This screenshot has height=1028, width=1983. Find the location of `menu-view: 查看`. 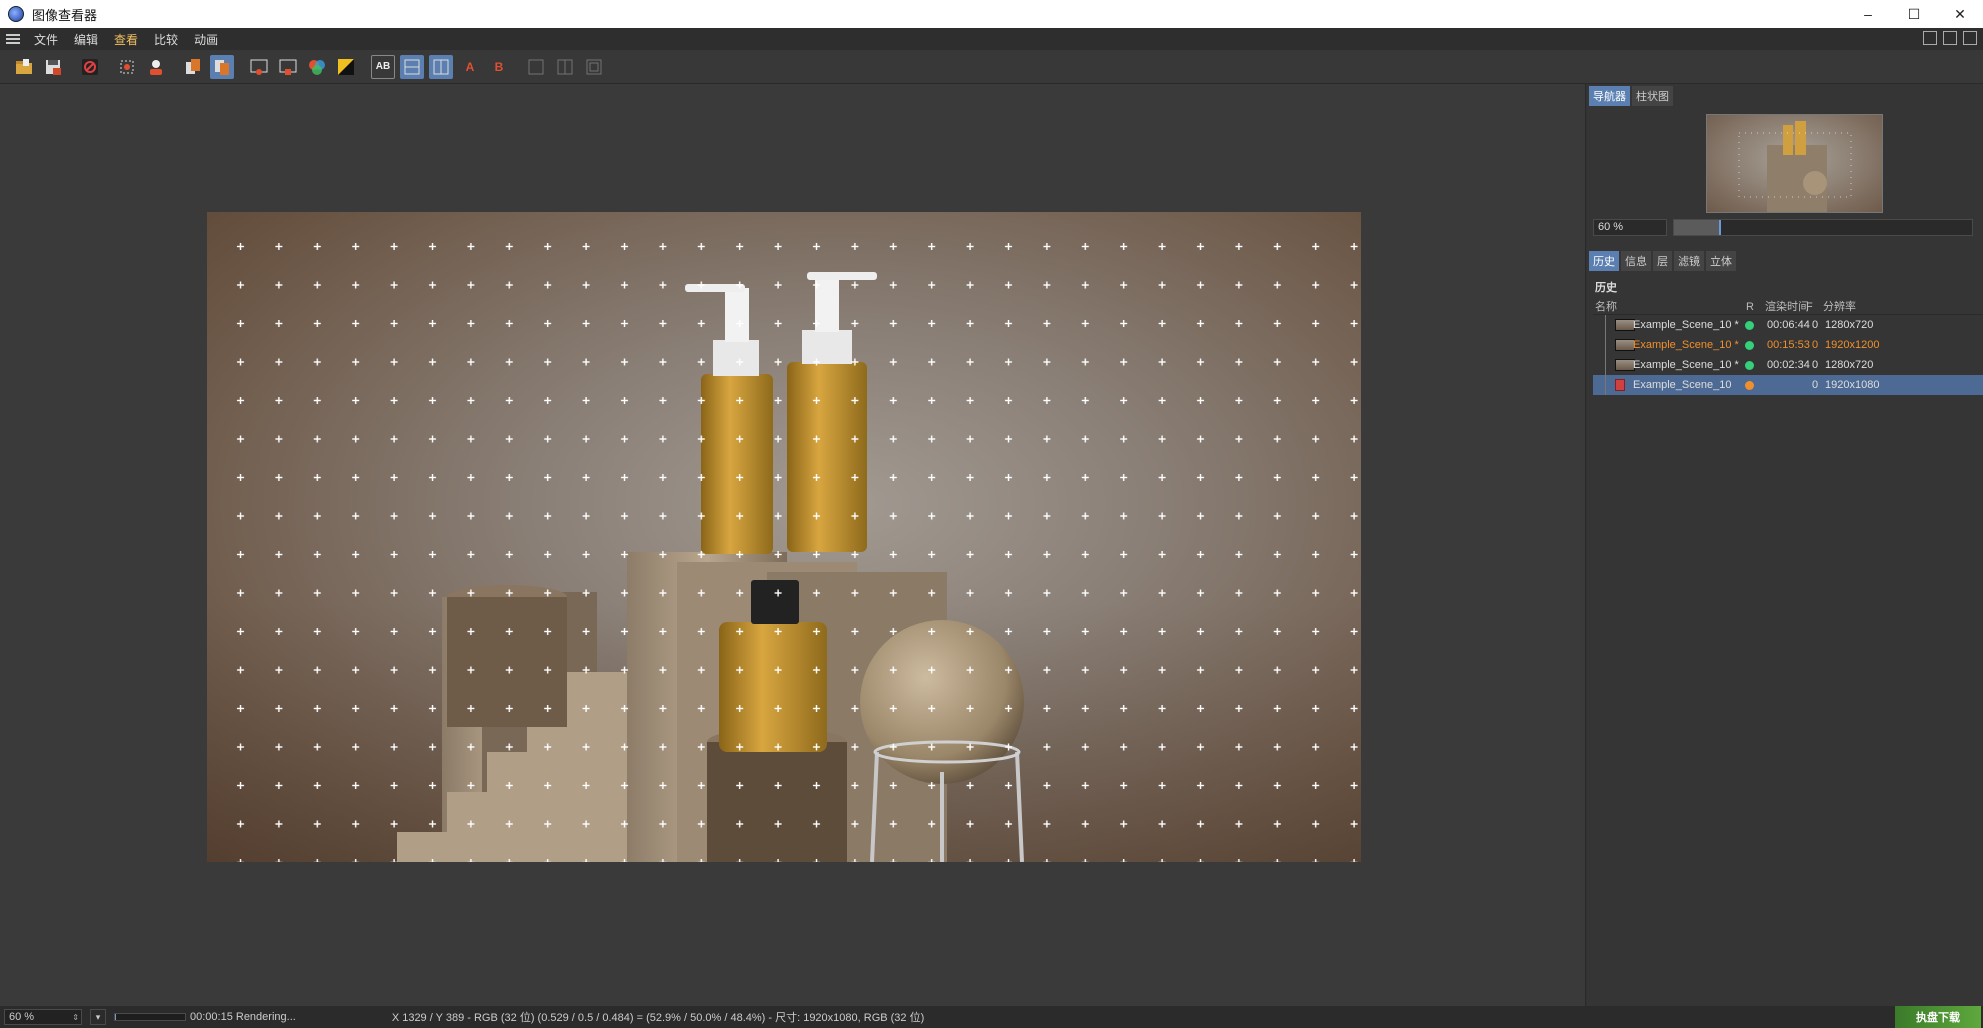

menu-view: 查看 is located at coordinates (126, 39).